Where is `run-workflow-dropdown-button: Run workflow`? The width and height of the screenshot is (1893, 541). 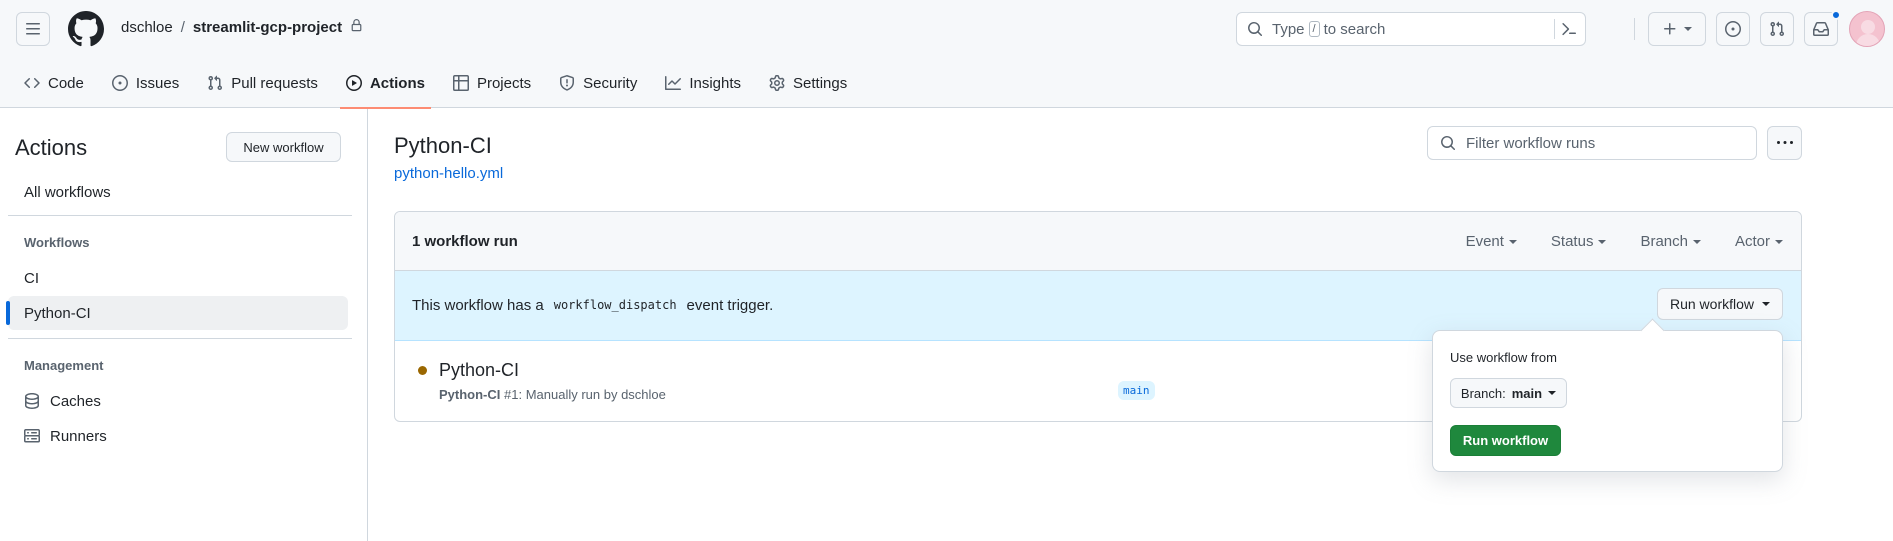 run-workflow-dropdown-button: Run workflow is located at coordinates (1720, 304).